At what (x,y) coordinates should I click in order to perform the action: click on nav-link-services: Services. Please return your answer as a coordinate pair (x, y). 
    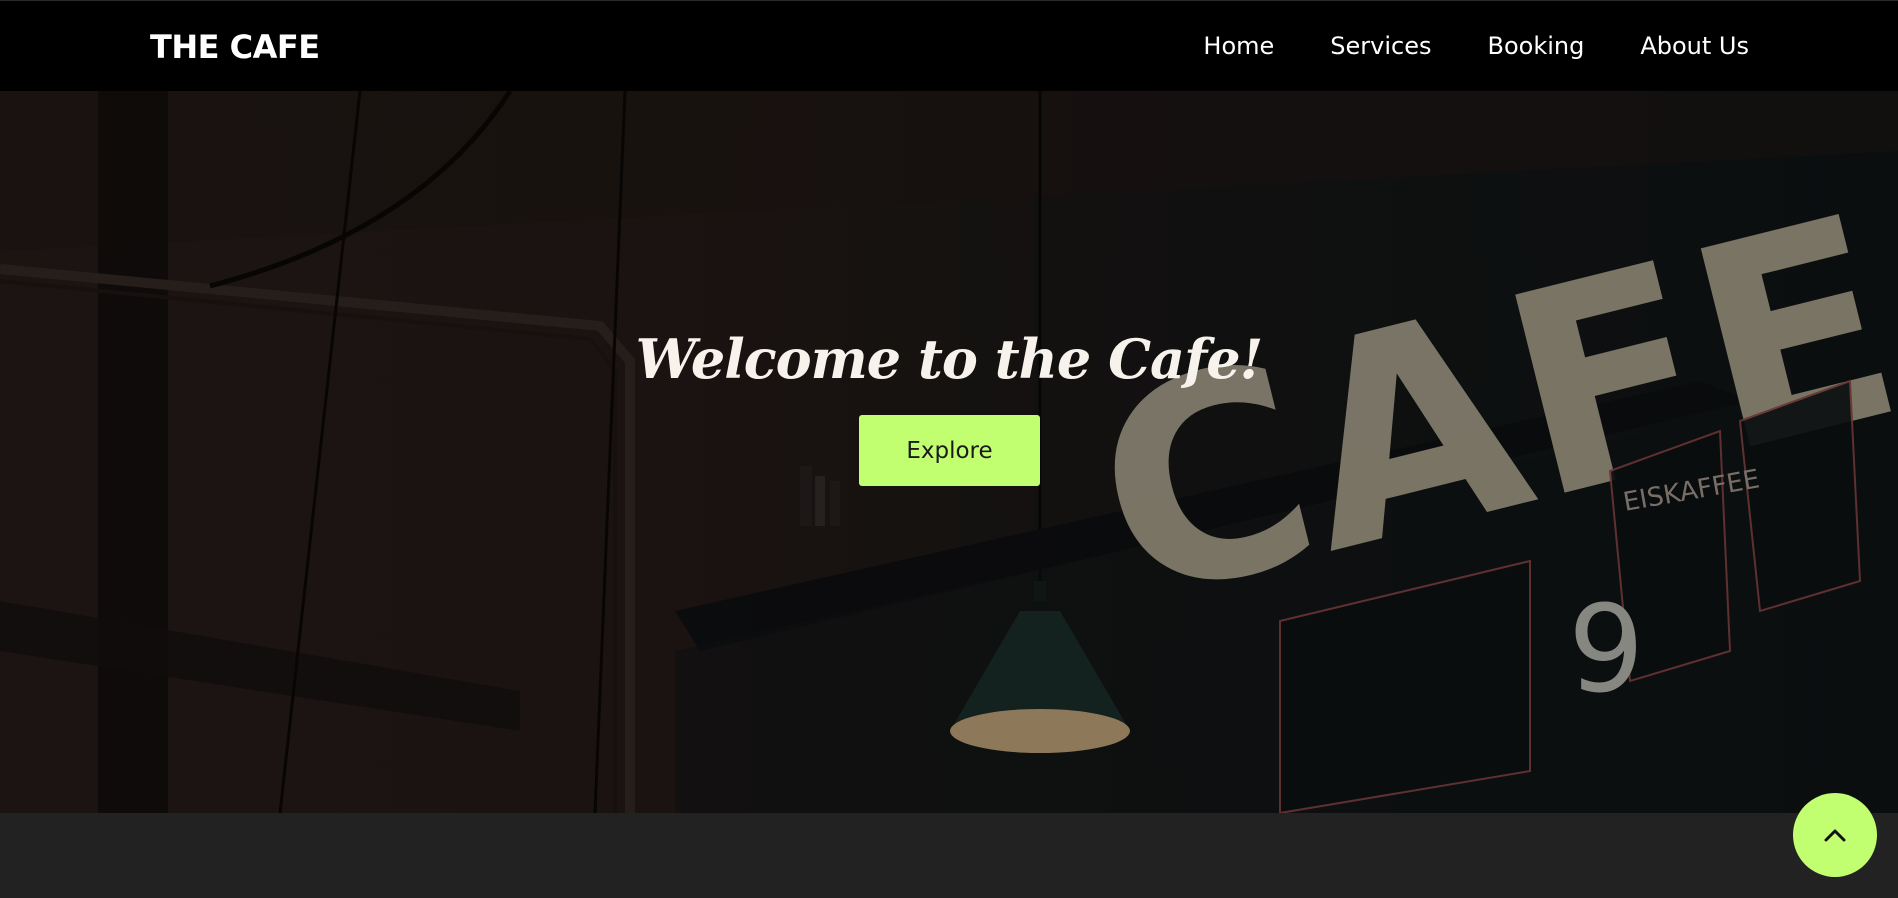
    Looking at the image, I should click on (1380, 46).